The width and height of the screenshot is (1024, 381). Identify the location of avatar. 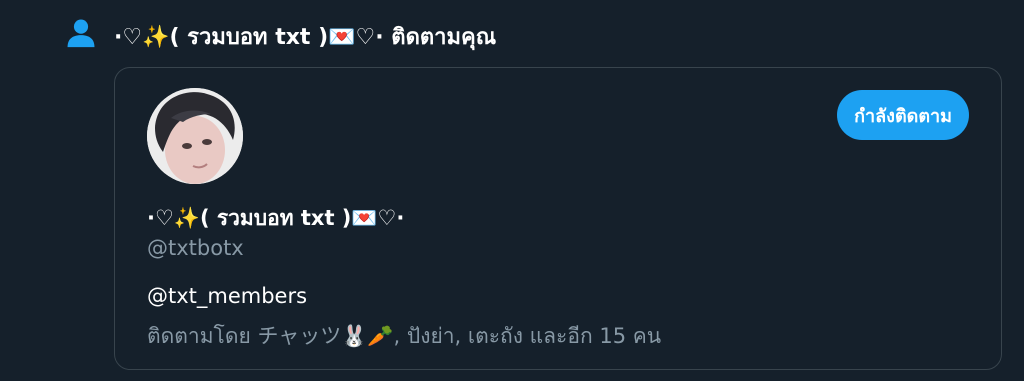
(195, 136).